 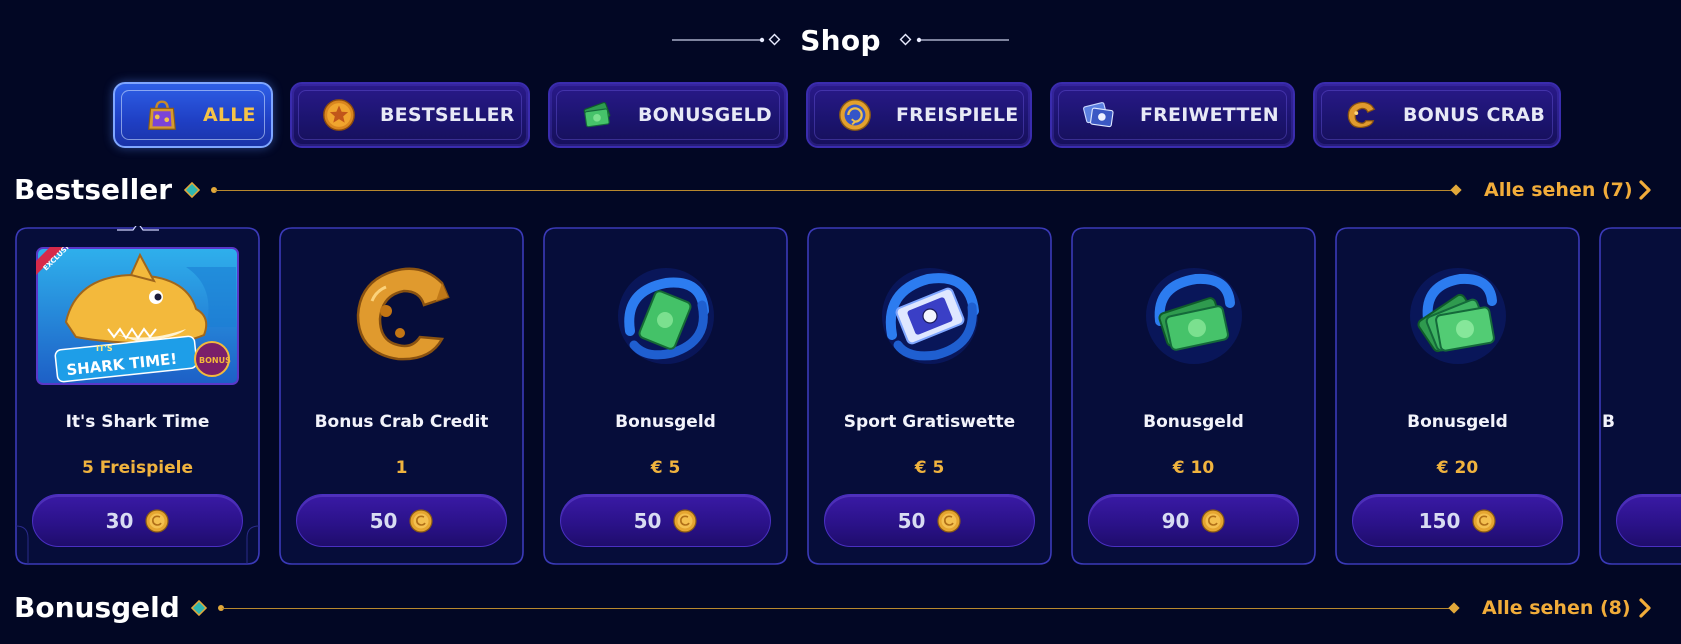 What do you see at coordinates (1639, 396) in the screenshot?
I see `product-card-partial: B` at bounding box center [1639, 396].